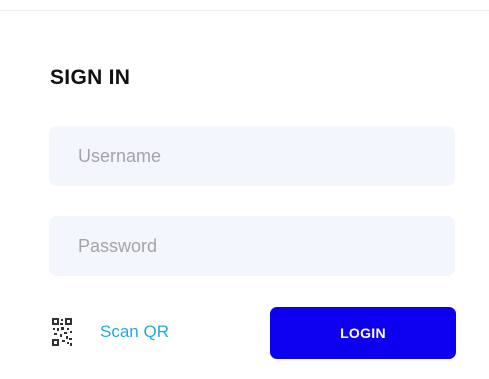 The image size is (489, 379). Describe the element at coordinates (62, 332) in the screenshot. I see `qr-code-icon` at that location.